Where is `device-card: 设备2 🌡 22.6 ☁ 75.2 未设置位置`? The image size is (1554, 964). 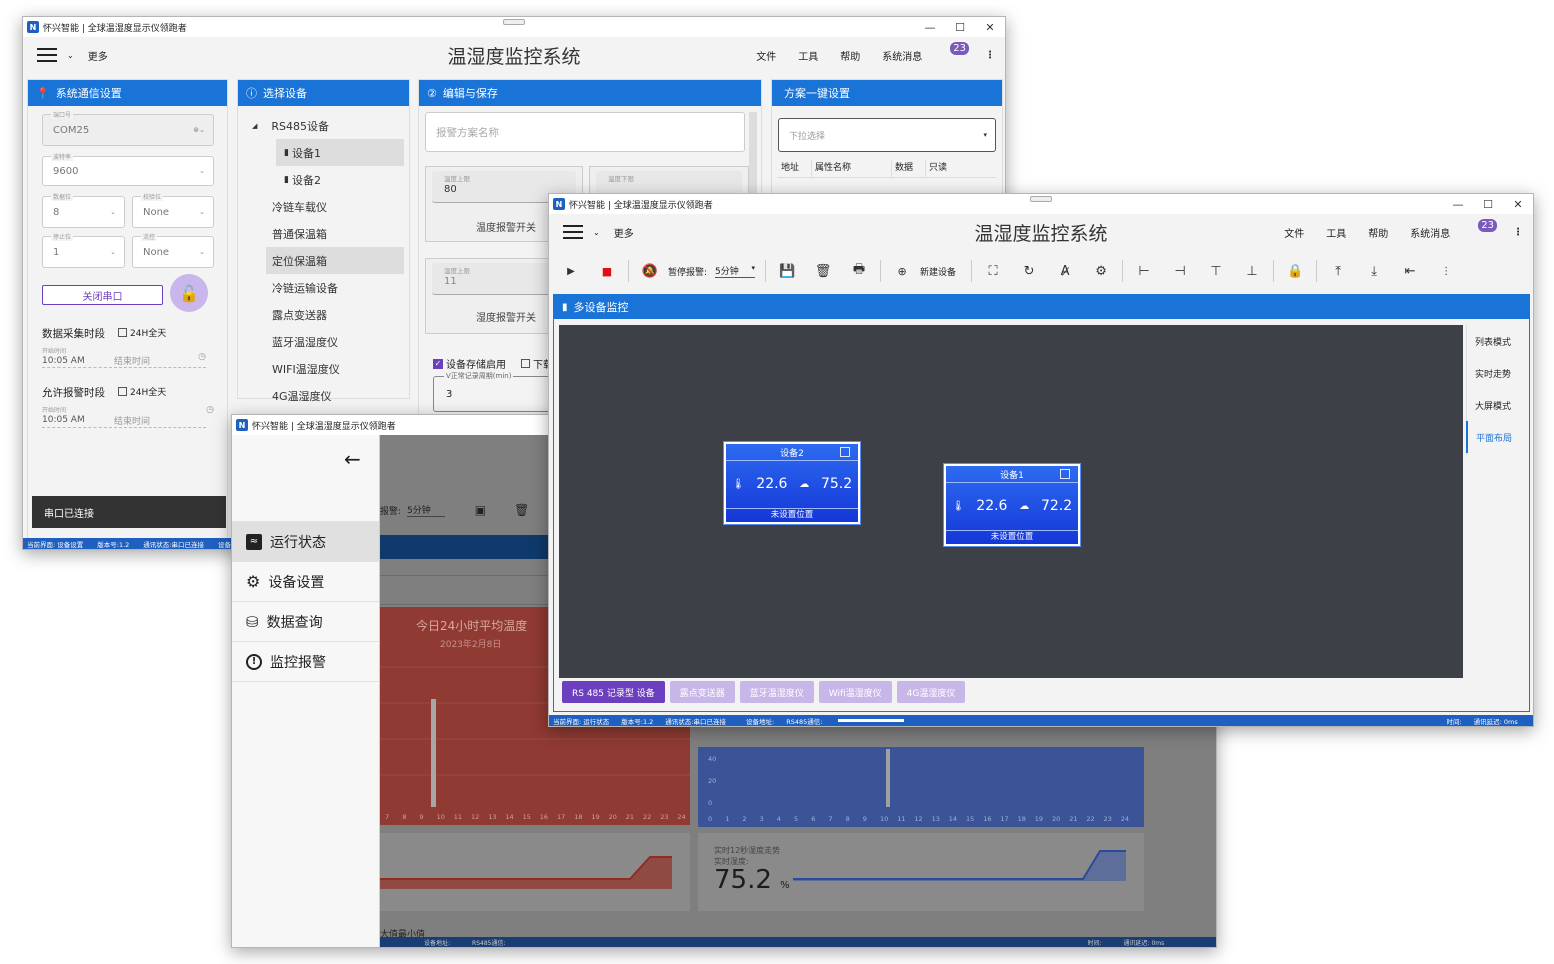
device-card: 设备2 🌡 22.6 ☁ 75.2 未设置位置 is located at coordinates (792, 483).